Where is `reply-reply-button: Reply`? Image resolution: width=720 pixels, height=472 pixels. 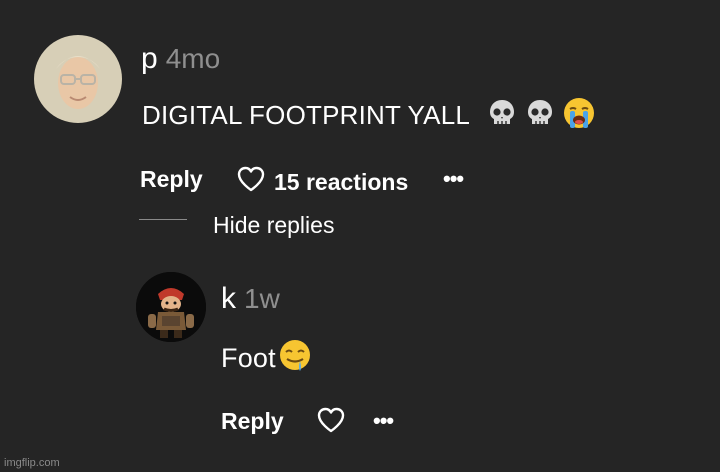
reply-reply-button: Reply is located at coordinates (252, 421).